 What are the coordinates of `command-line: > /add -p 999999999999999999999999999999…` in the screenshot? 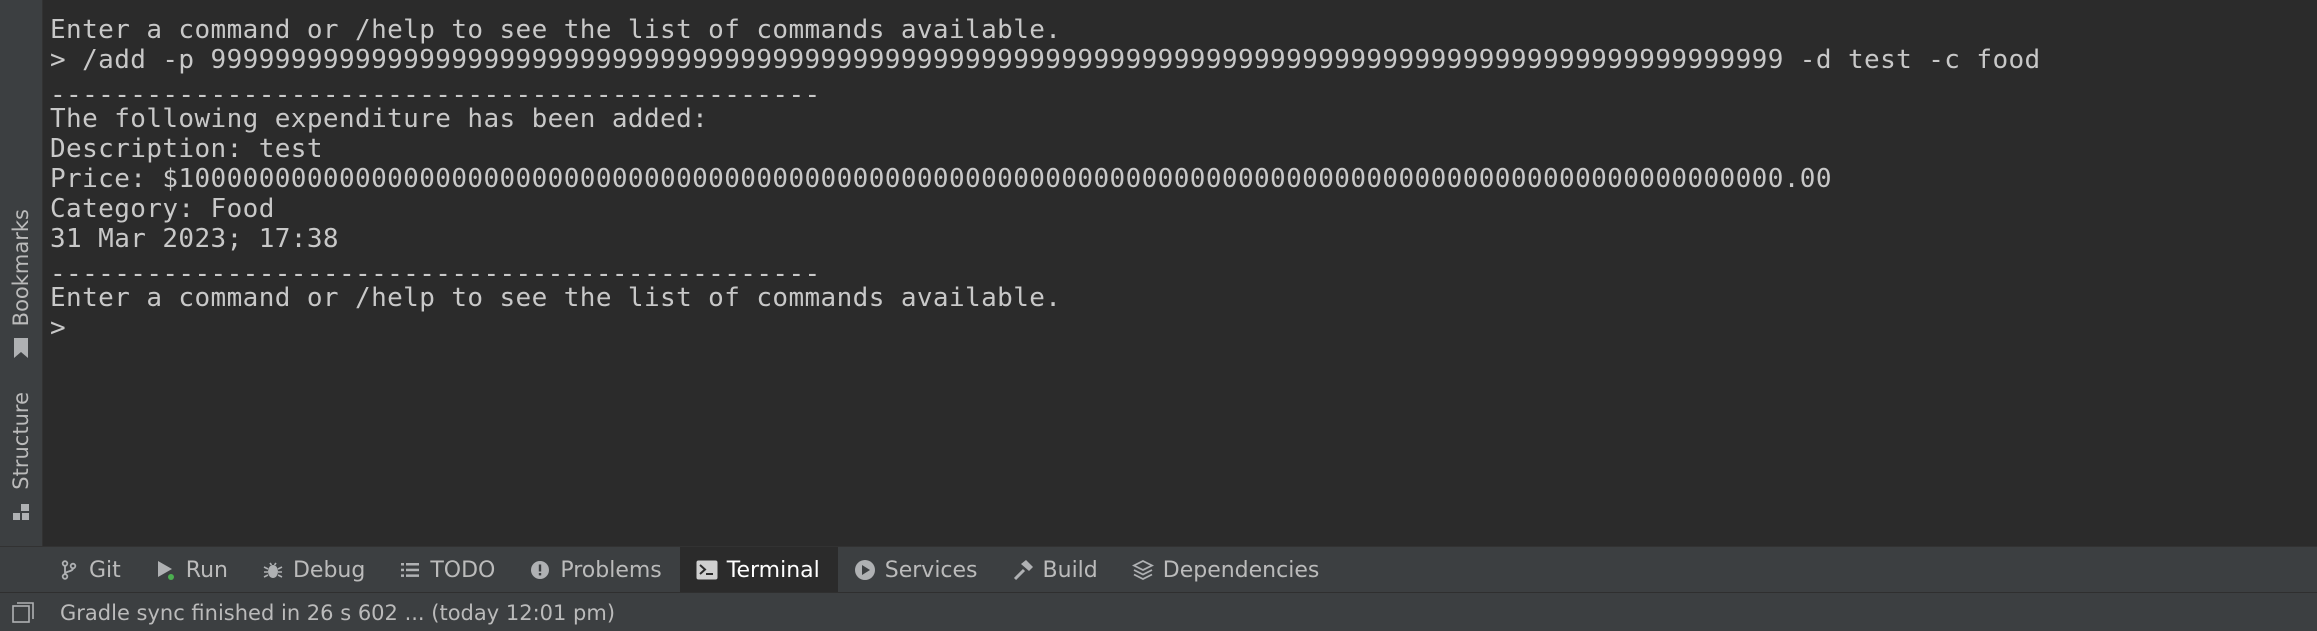 It's located at (1045, 60).